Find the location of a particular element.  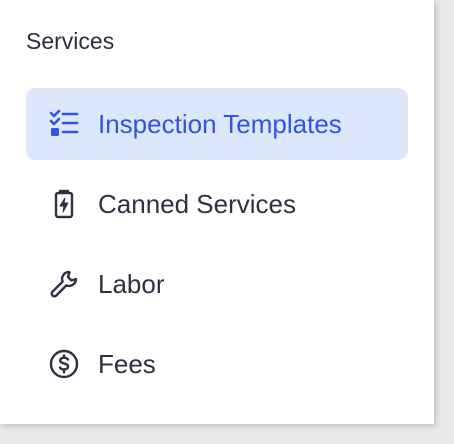

nav-item-inspection-templates: Inspection Templates is located at coordinates (217, 124).